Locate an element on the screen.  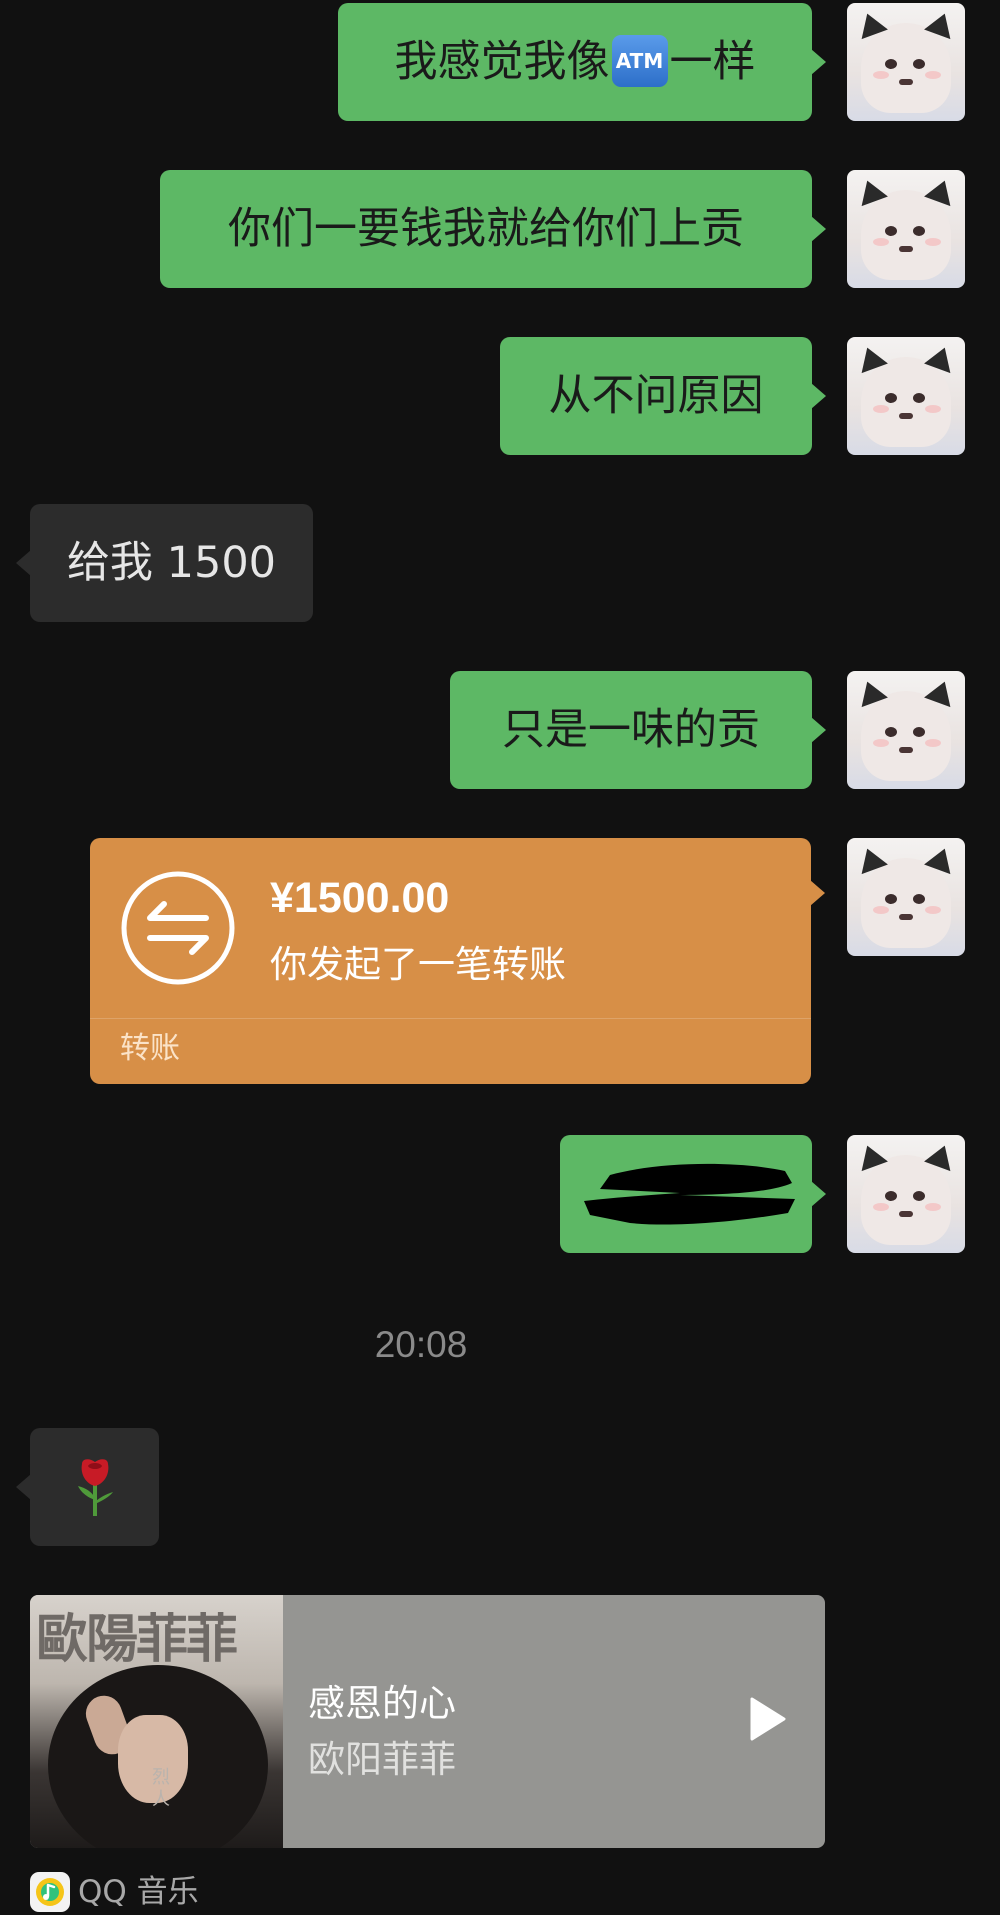
message-bubble-incoming is located at coordinates (87, 1487).